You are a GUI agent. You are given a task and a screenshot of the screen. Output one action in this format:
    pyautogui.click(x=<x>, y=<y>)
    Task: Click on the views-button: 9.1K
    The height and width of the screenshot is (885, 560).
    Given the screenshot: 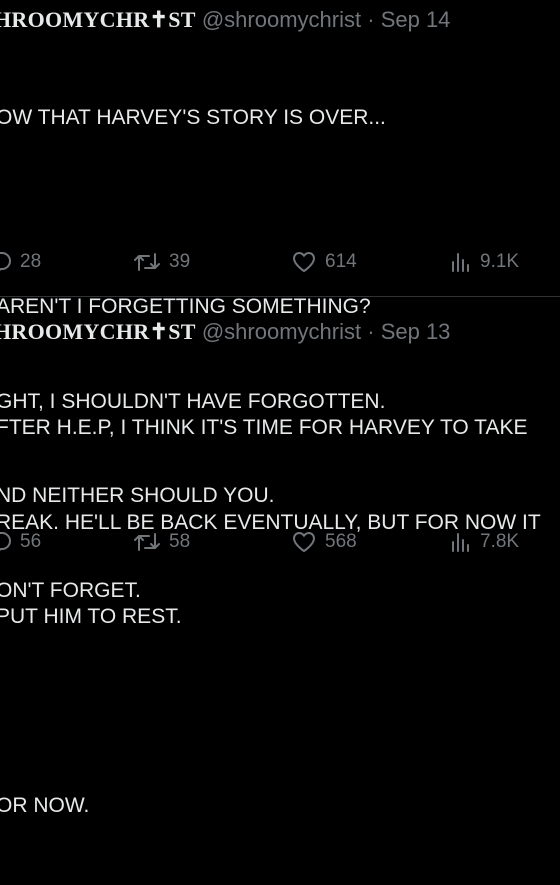 What is the action you would take?
    pyautogui.click(x=484, y=262)
    